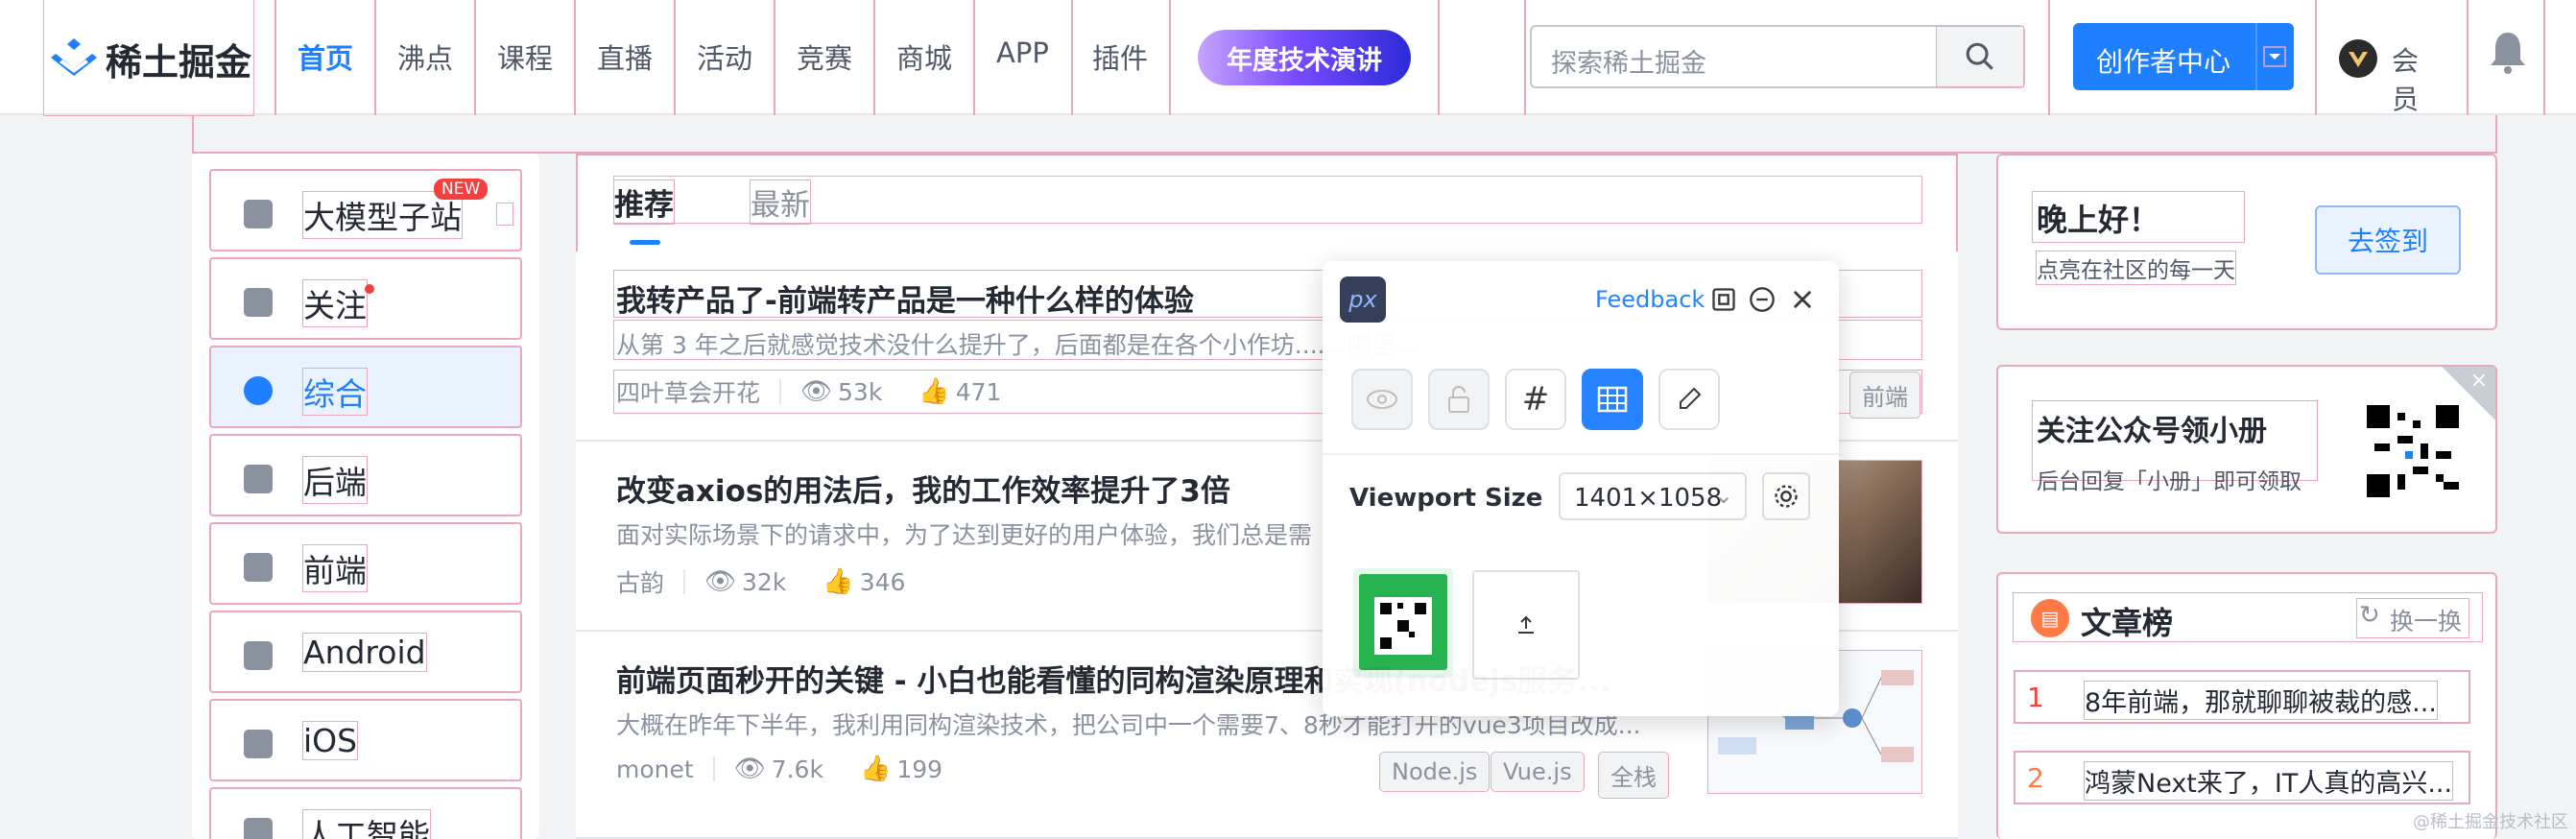 This screenshot has width=2576, height=839. Describe the element at coordinates (179, 63) in the screenshot. I see `logo-text: 稀土掘金` at that location.